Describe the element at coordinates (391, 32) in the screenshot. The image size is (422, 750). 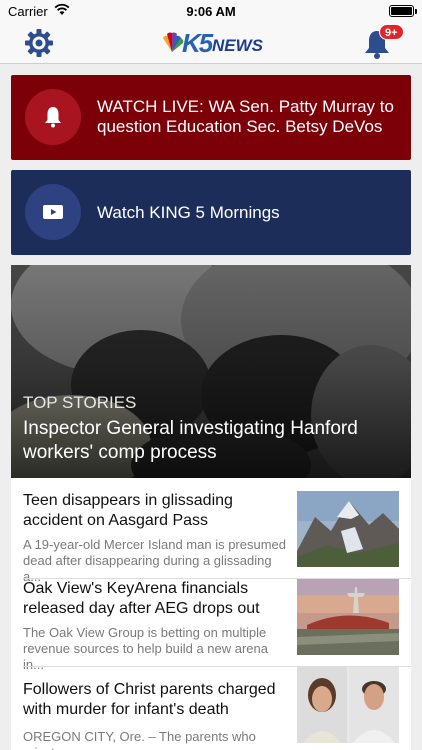
I see `notification-badge: 9+` at that location.